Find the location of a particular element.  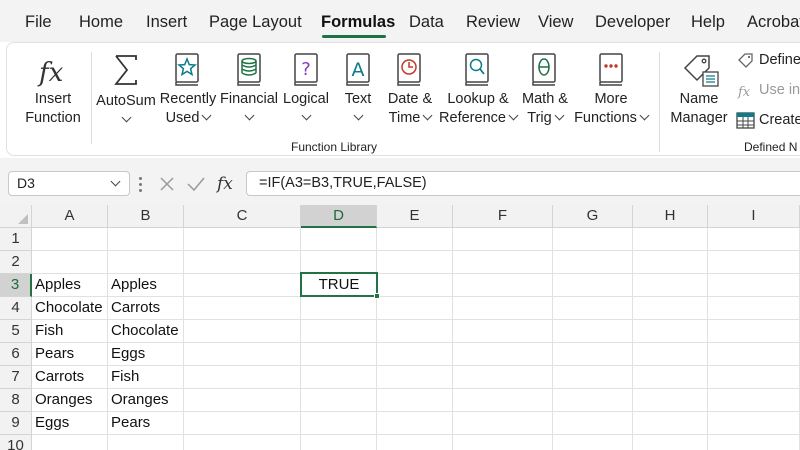

name-box: D3 is located at coordinates (69, 183).